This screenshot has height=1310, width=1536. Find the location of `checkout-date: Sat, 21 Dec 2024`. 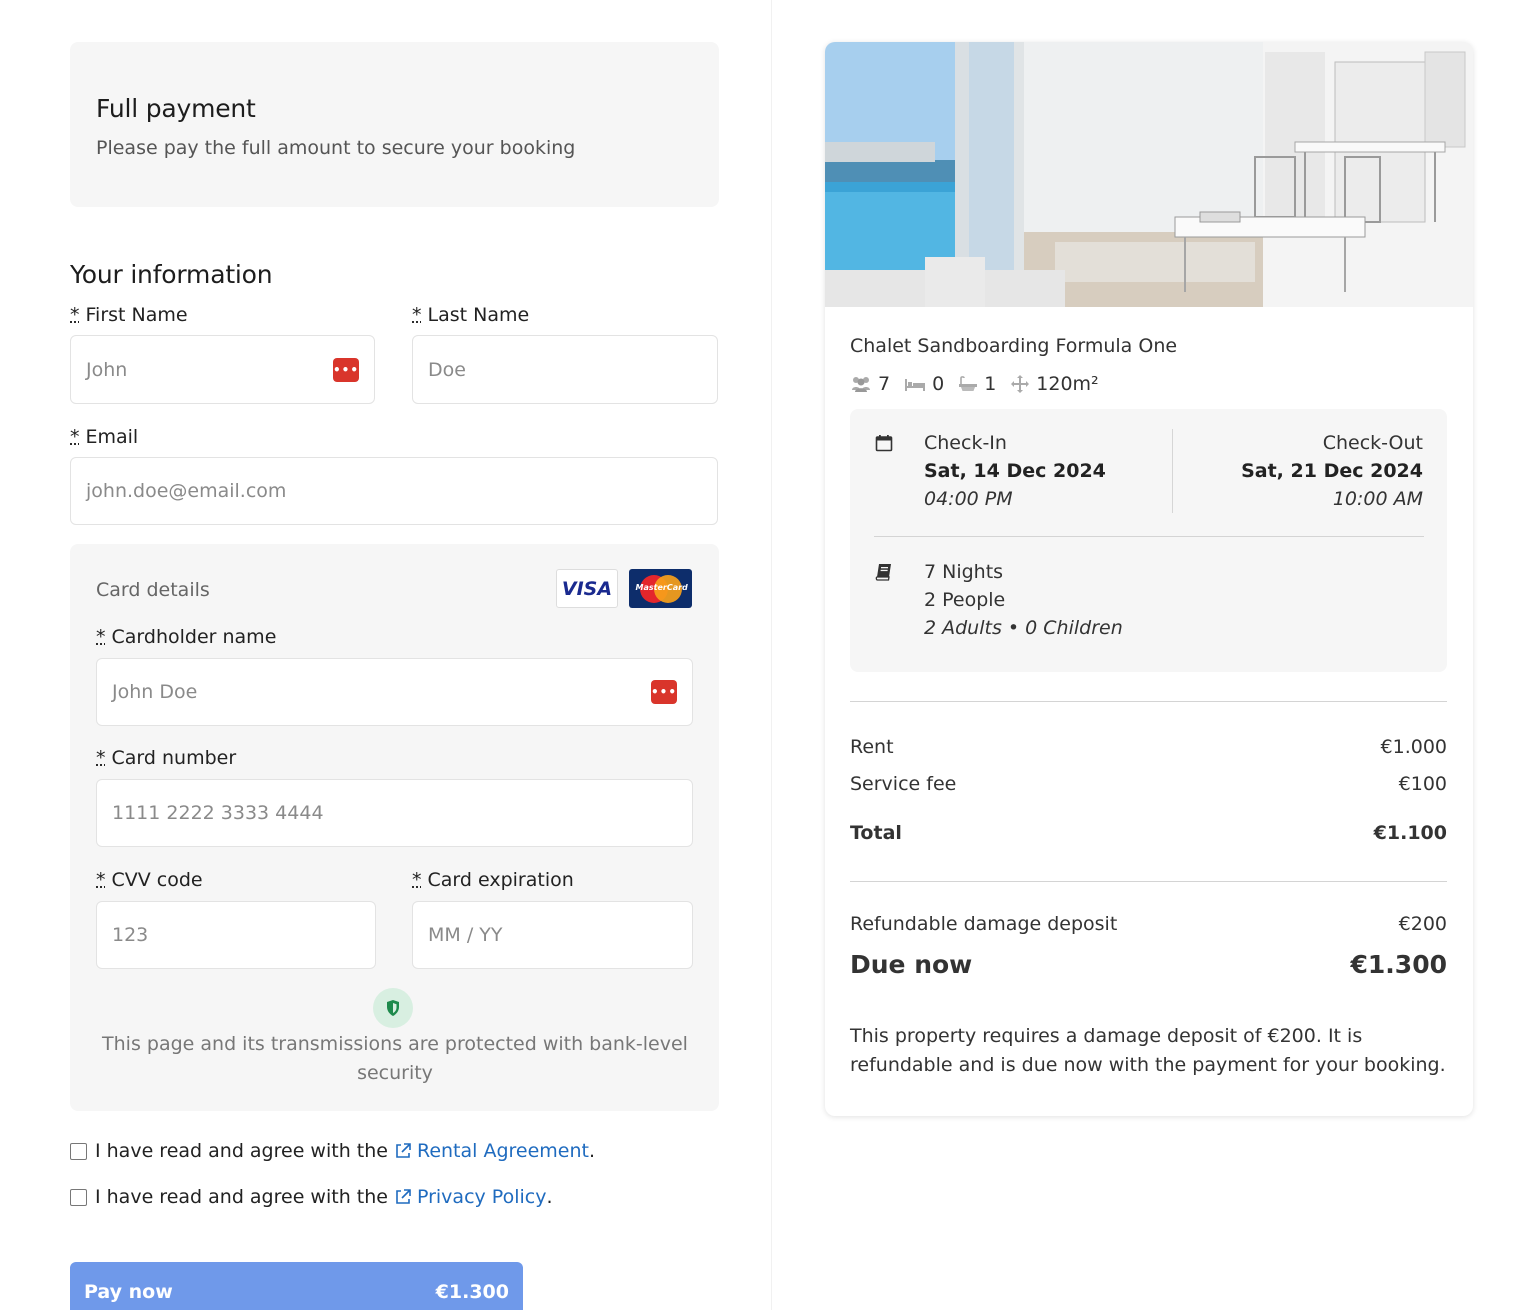

checkout-date: Sat, 21 Dec 2024 is located at coordinates (1332, 471).